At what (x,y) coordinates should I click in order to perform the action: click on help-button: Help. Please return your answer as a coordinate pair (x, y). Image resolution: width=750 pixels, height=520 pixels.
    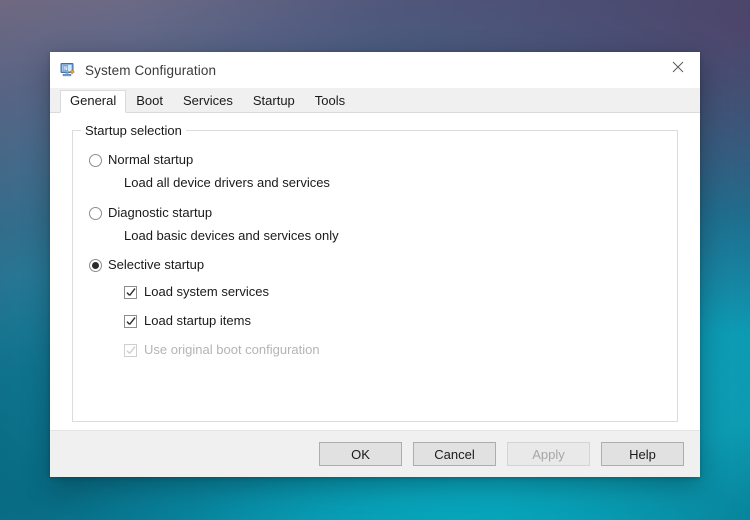
    Looking at the image, I should click on (642, 454).